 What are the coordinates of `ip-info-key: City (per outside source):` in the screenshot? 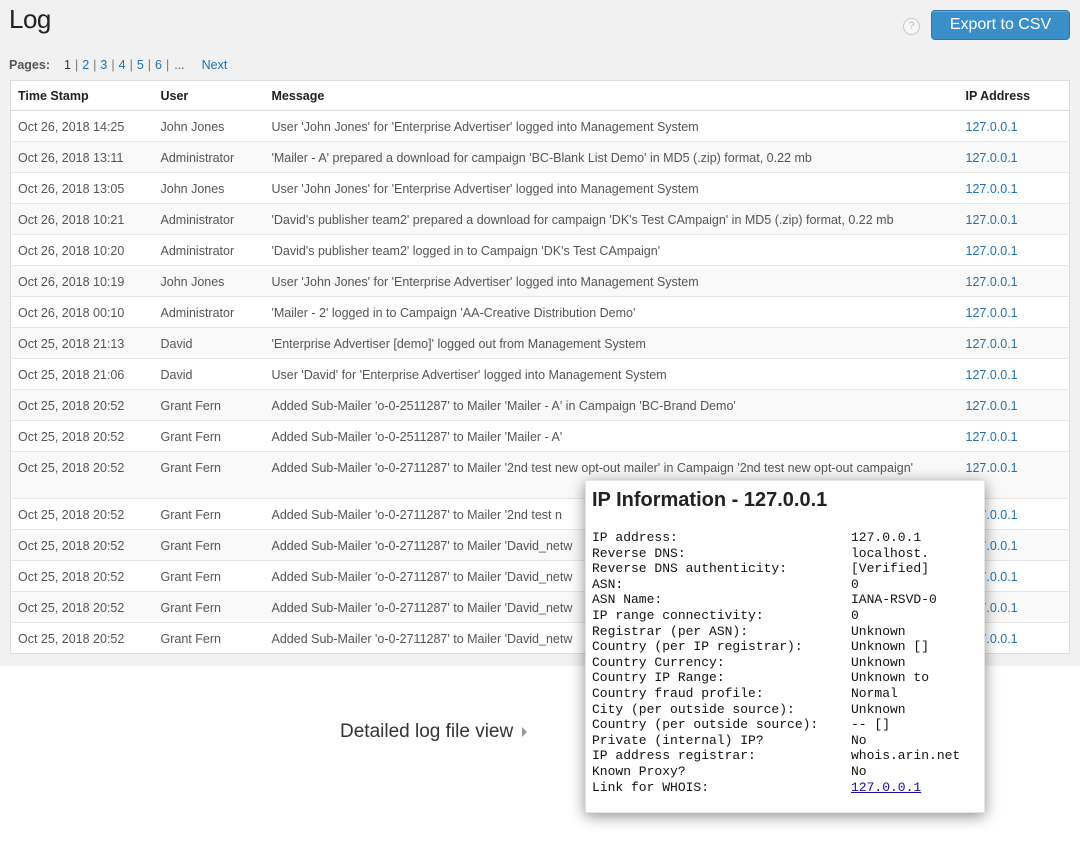 It's located at (693, 709).